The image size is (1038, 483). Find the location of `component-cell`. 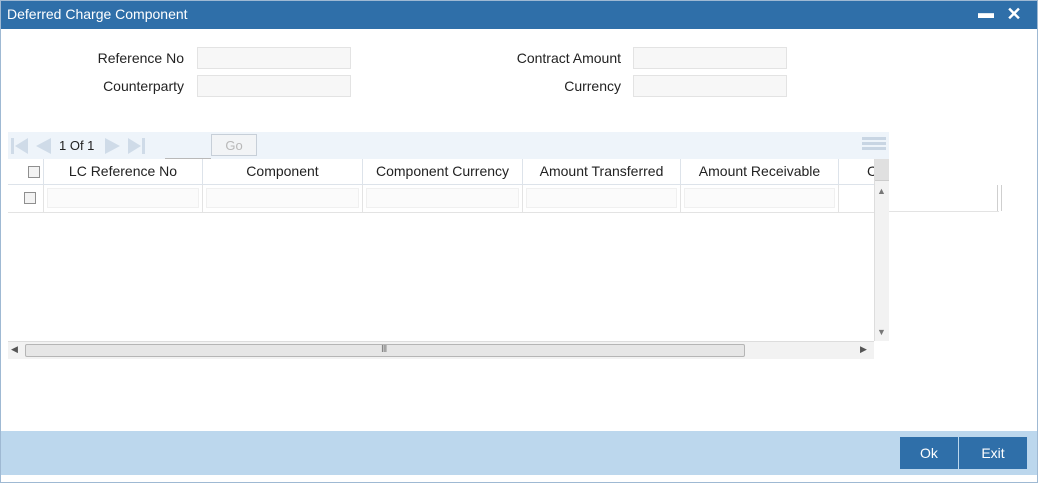

component-cell is located at coordinates (283, 198).